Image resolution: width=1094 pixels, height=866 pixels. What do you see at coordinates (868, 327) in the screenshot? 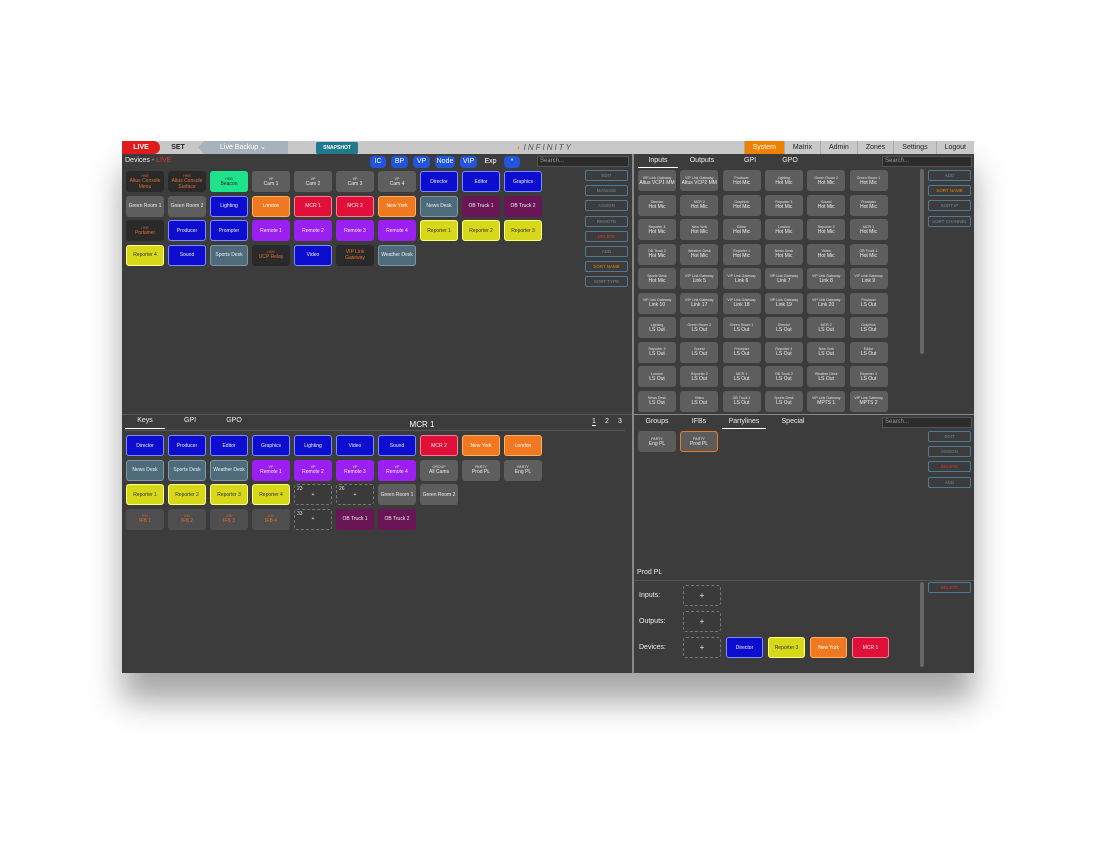
I see `io-cell-ls-out: Graphics LS Out` at bounding box center [868, 327].